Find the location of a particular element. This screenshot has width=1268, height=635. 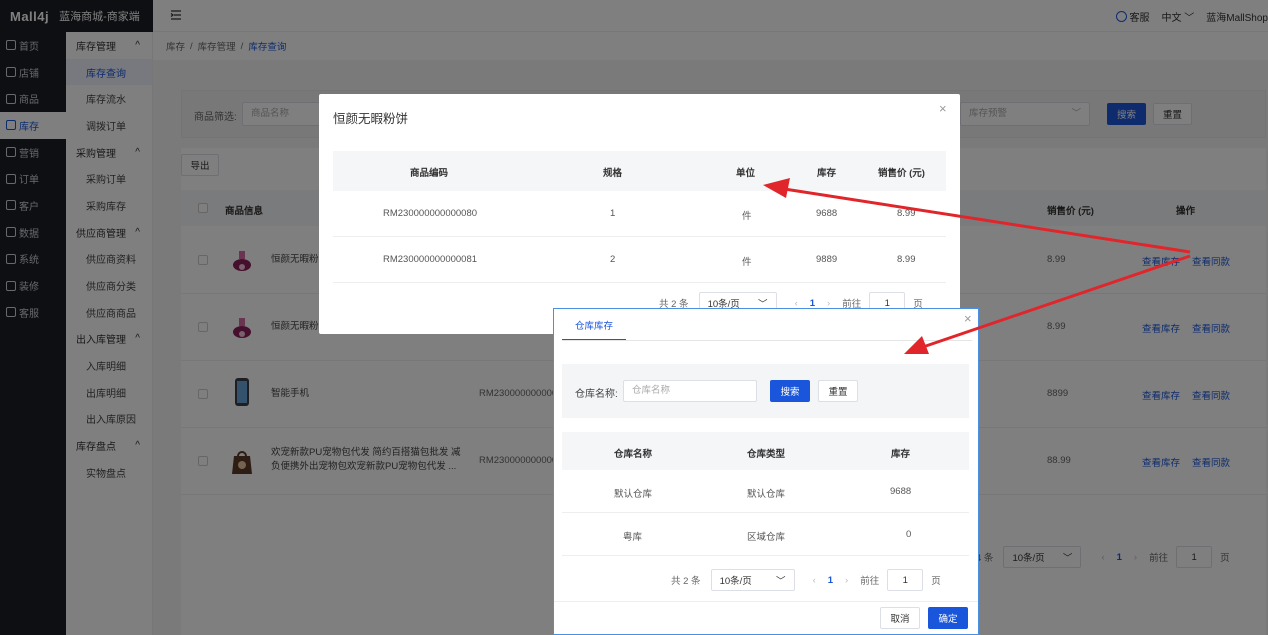

warehouse-stock: 9688 is located at coordinates (901, 491).